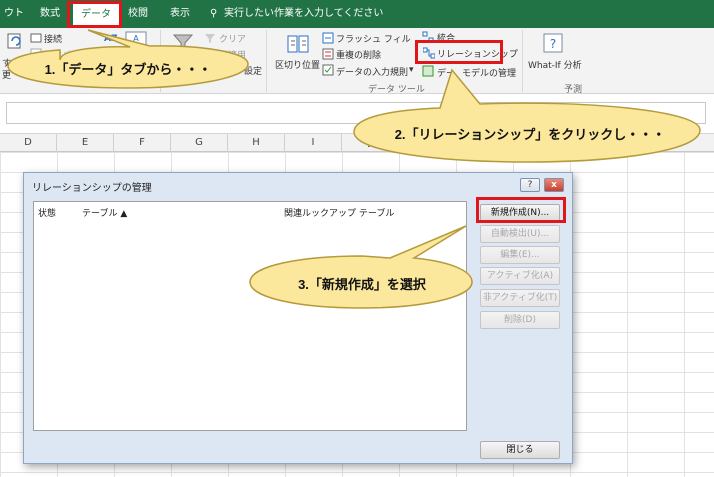  I want to click on lightbulb-icon: ⚲, so click(214, 13).